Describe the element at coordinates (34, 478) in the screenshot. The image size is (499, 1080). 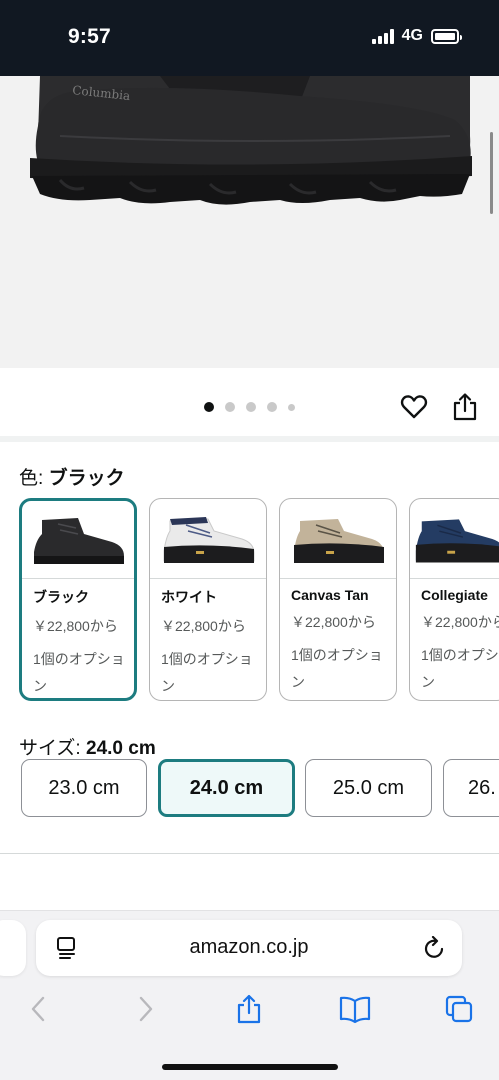
I see `color-label: 色:` at that location.